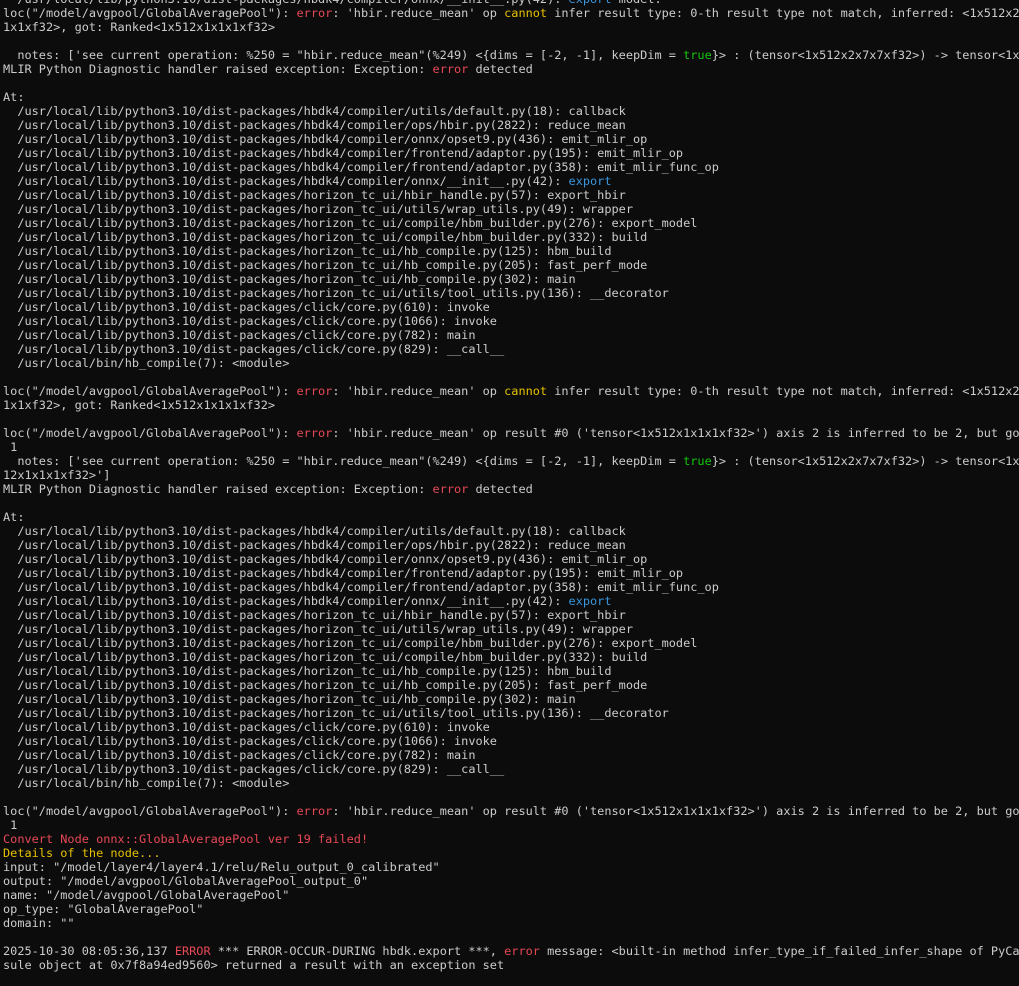 This screenshot has width=1019, height=986. I want to click on terminal-text-segment: 12x1x1x1xf32>'], so click(57, 475).